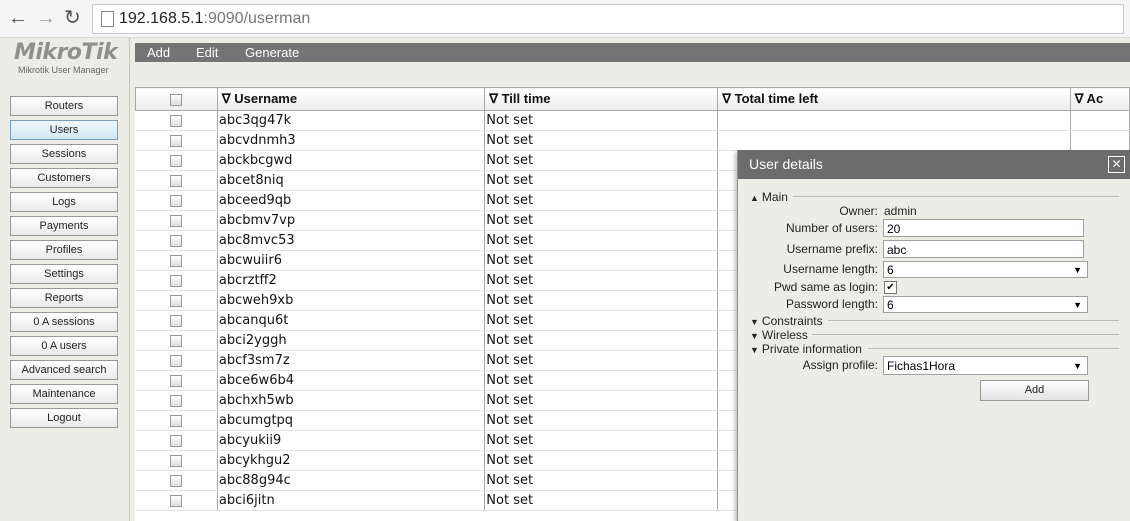 This screenshot has height=521, width=1130. I want to click on dialog-add-button: Add, so click(1034, 390).